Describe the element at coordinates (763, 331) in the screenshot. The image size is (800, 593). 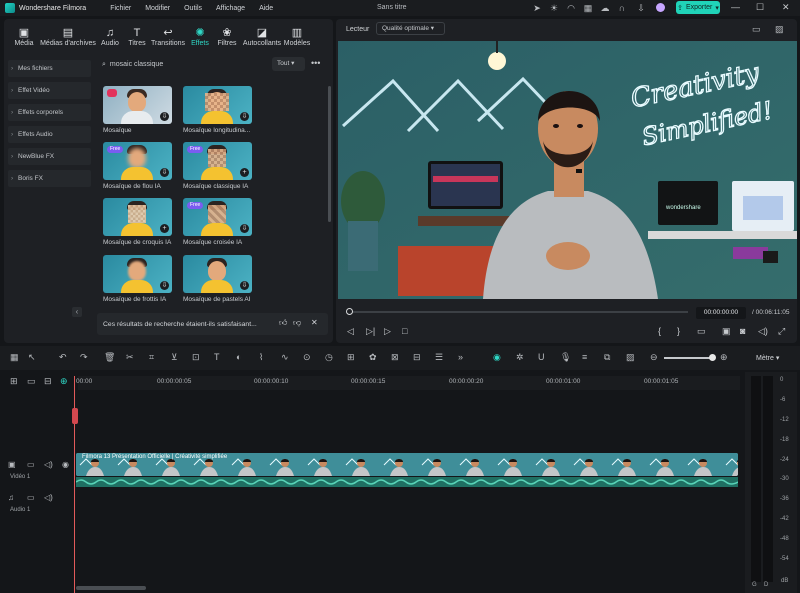
I see `volume-icon: ◁)` at that location.